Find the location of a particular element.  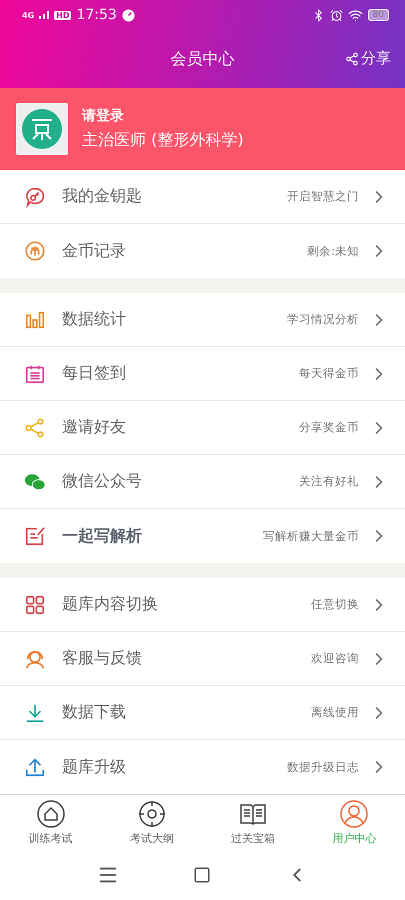

signal-icon is located at coordinates (44, 15).